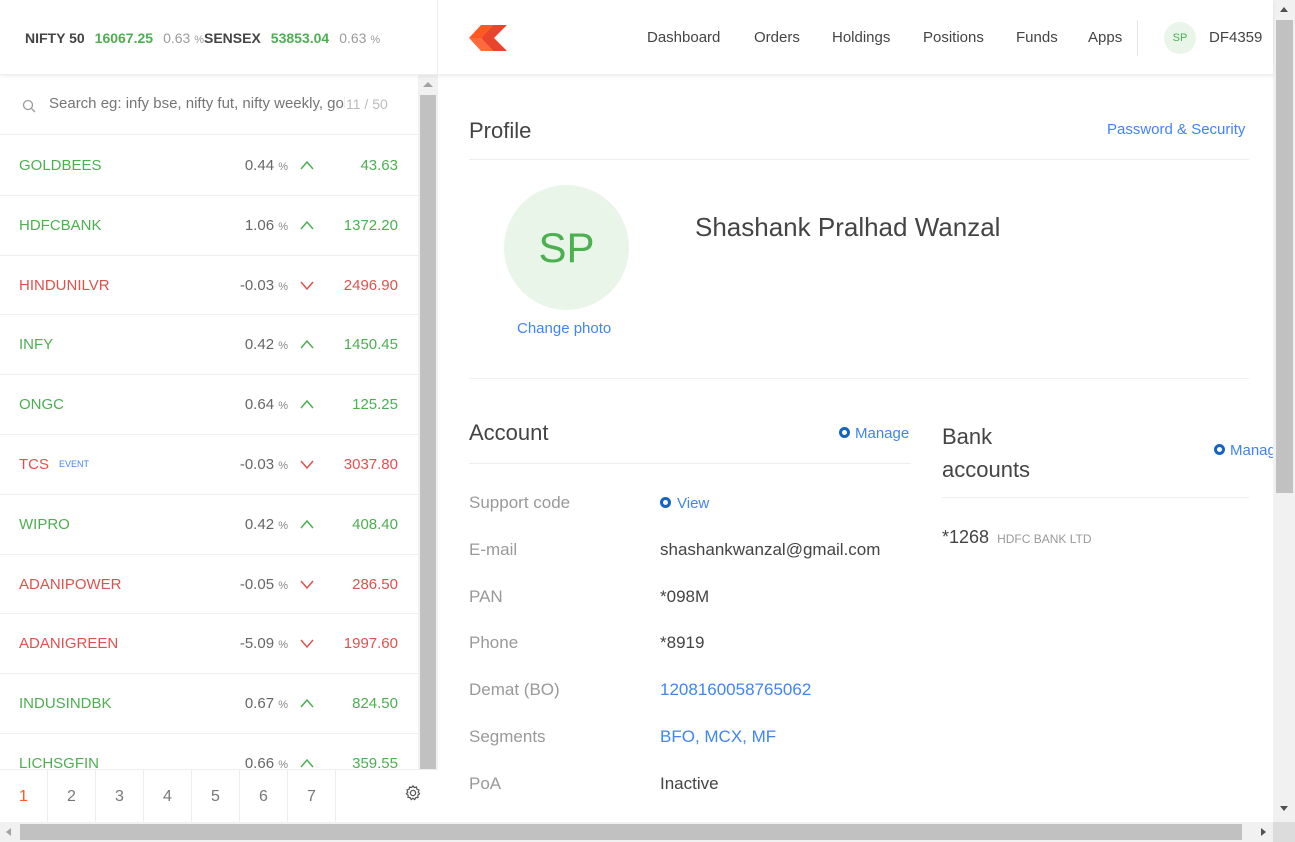 This screenshot has width=1295, height=842. Describe the element at coordinates (684, 503) in the screenshot. I see `field-value: View` at that location.